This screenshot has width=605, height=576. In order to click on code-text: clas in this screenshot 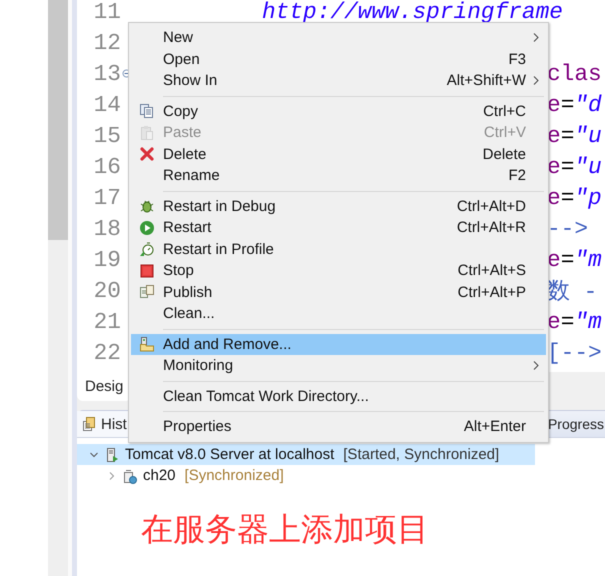, I will do `click(574, 73)`.